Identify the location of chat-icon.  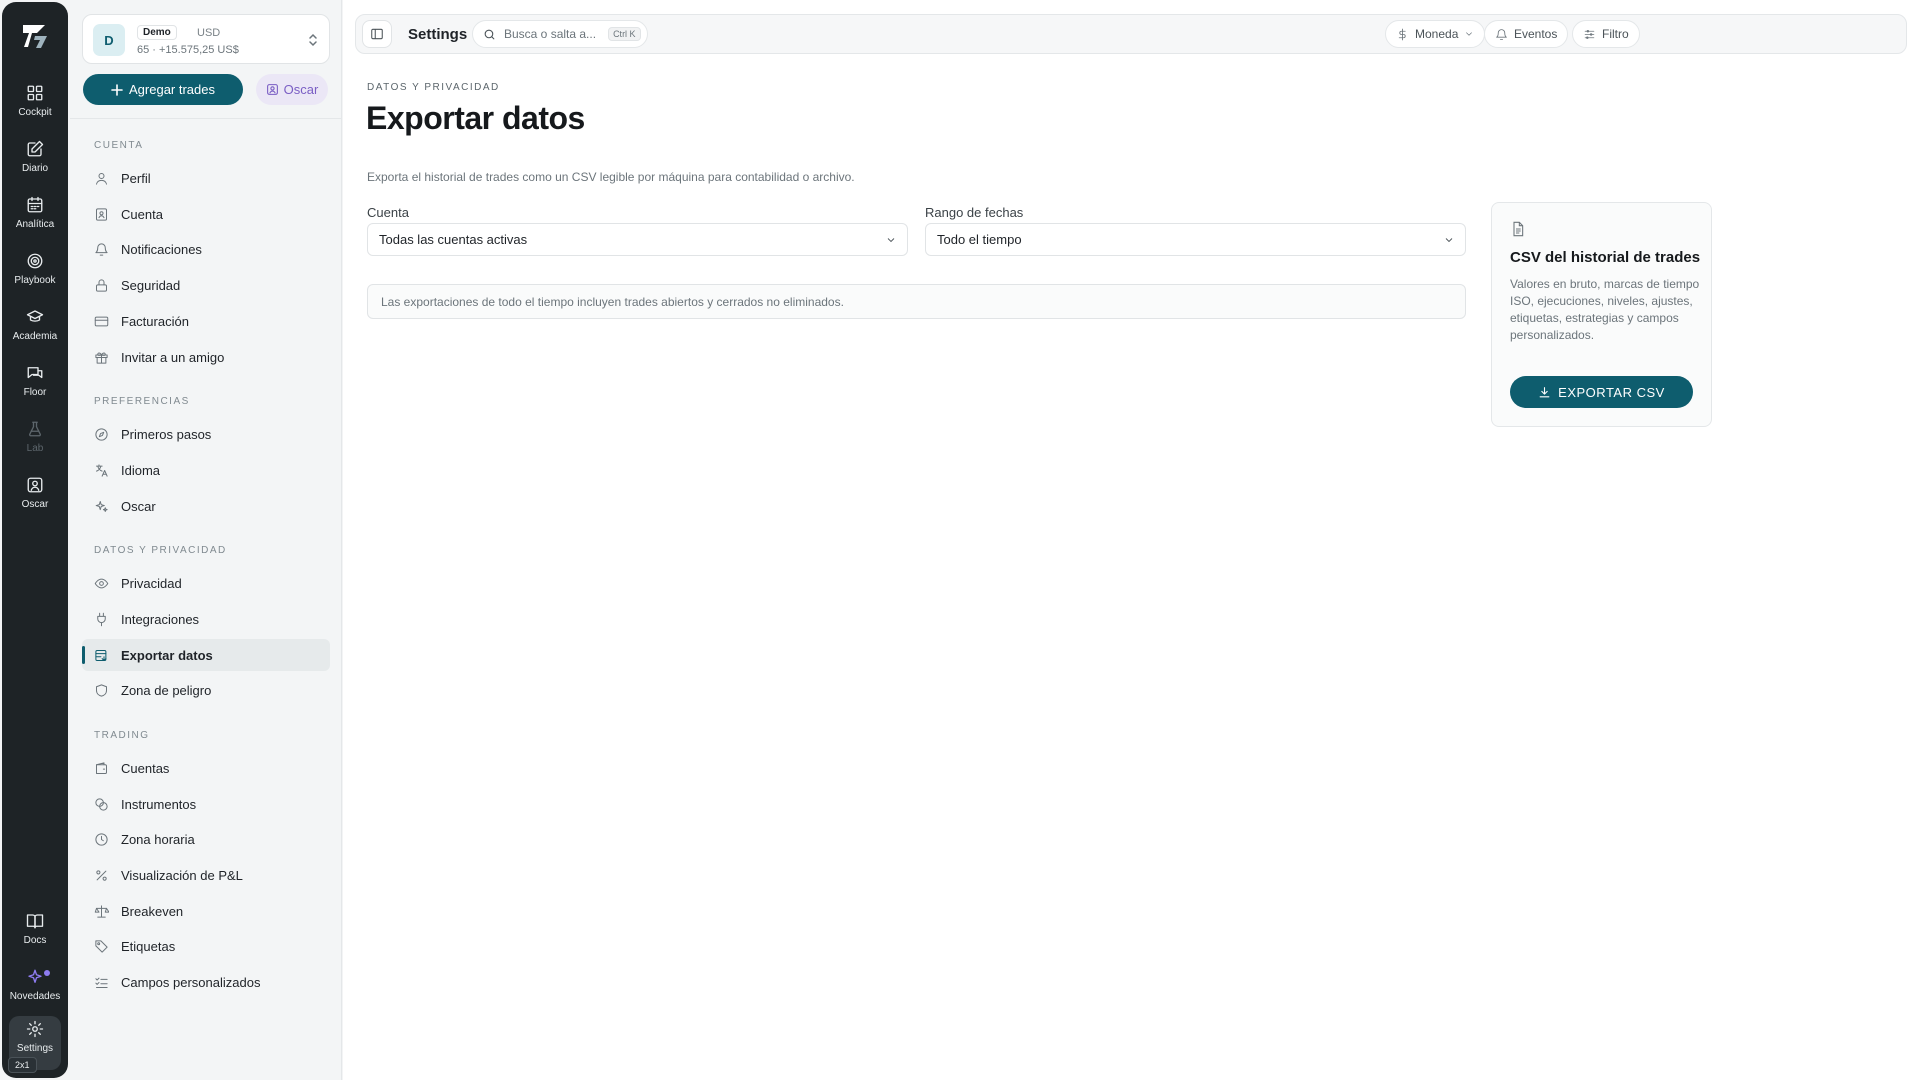
(35, 373).